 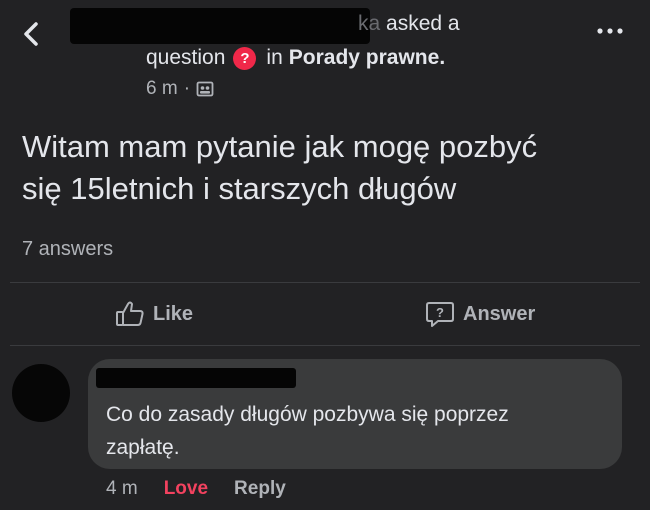 I want to click on commenter-avatar, so click(x=41, y=393).